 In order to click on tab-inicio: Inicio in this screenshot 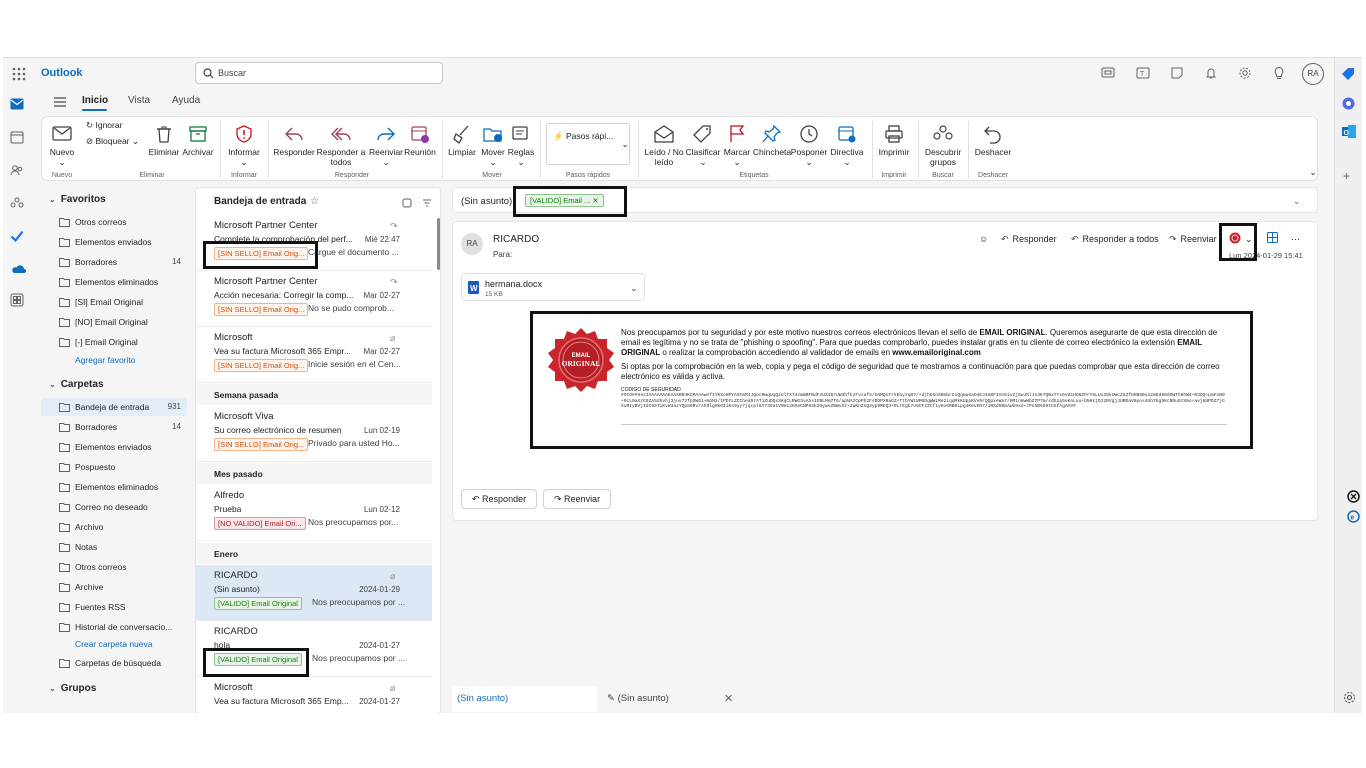, I will do `click(95, 100)`.